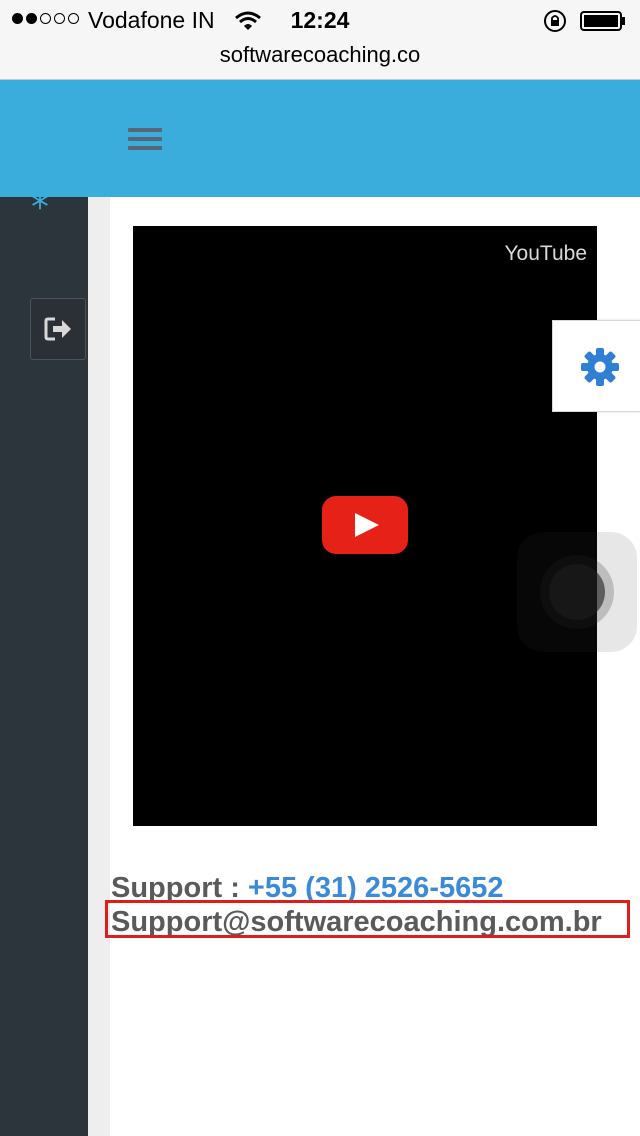  What do you see at coordinates (320, 138) in the screenshot?
I see `app-header` at bounding box center [320, 138].